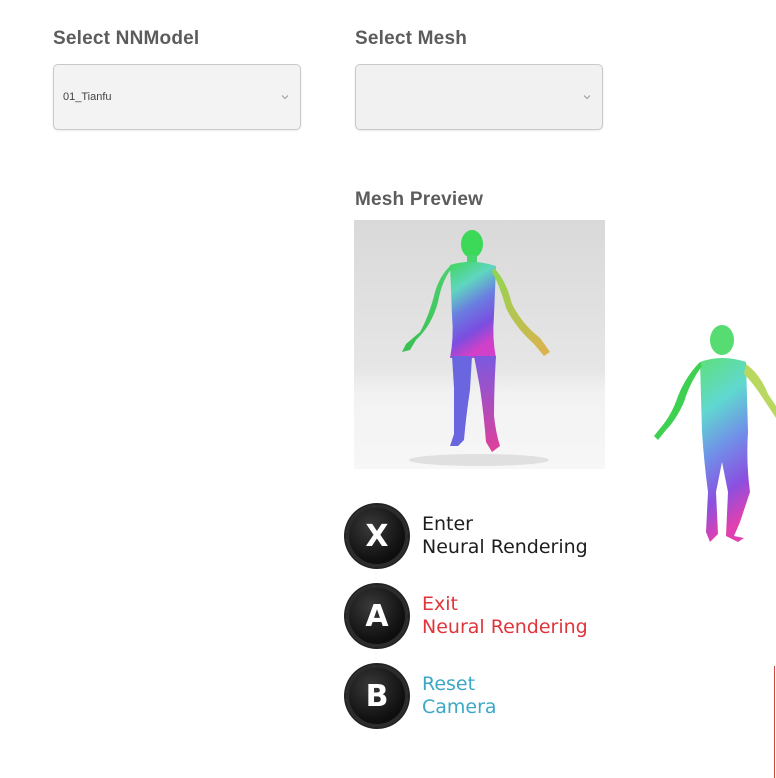 The image size is (776, 778). Describe the element at coordinates (87, 97) in the screenshot. I see `nnmodel-select-value: 01_Tianfu` at that location.